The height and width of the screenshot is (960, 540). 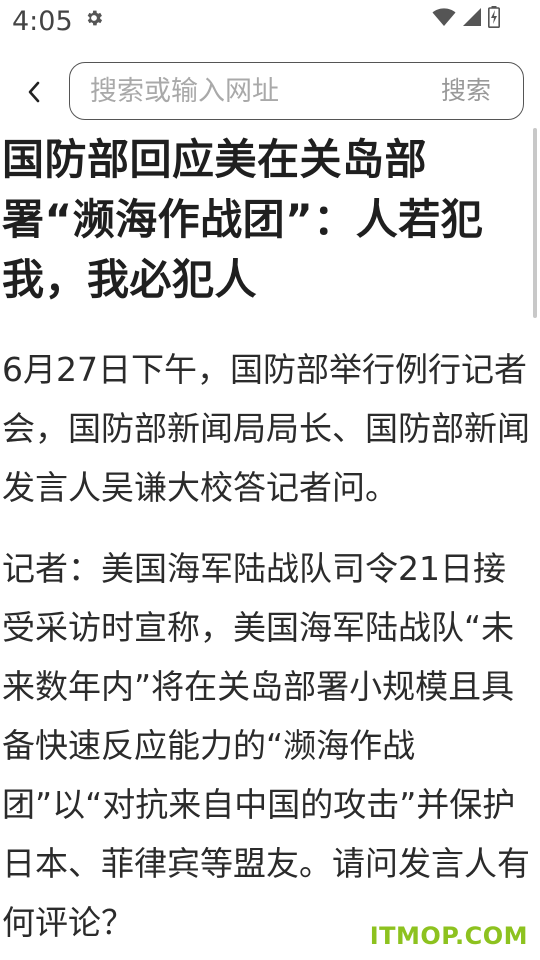 I want to click on scrollbar, so click(x=535, y=223).